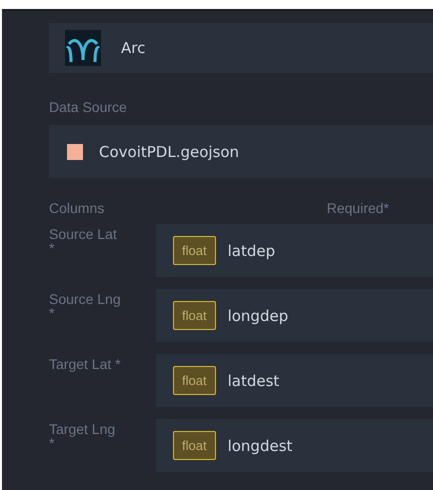 The width and height of the screenshot is (433, 490). What do you see at coordinates (241, 48) in the screenshot?
I see `layer-type-card: Arc` at bounding box center [241, 48].